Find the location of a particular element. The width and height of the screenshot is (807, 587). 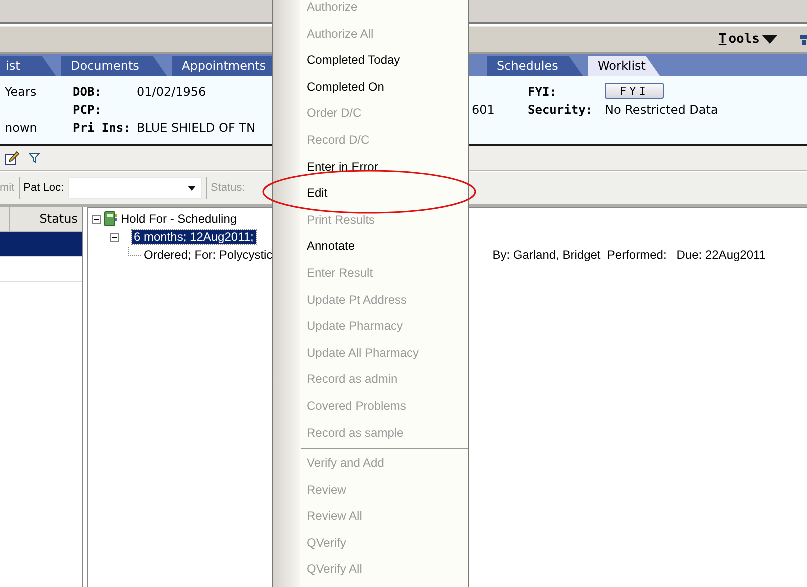

tab: Schedules is located at coordinates (535, 66).